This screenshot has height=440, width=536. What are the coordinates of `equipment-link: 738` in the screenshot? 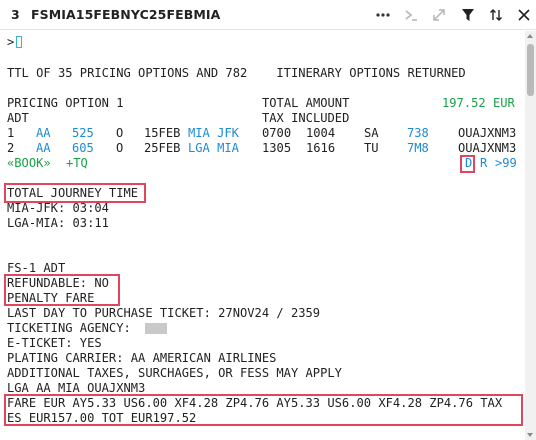 It's located at (418, 133).